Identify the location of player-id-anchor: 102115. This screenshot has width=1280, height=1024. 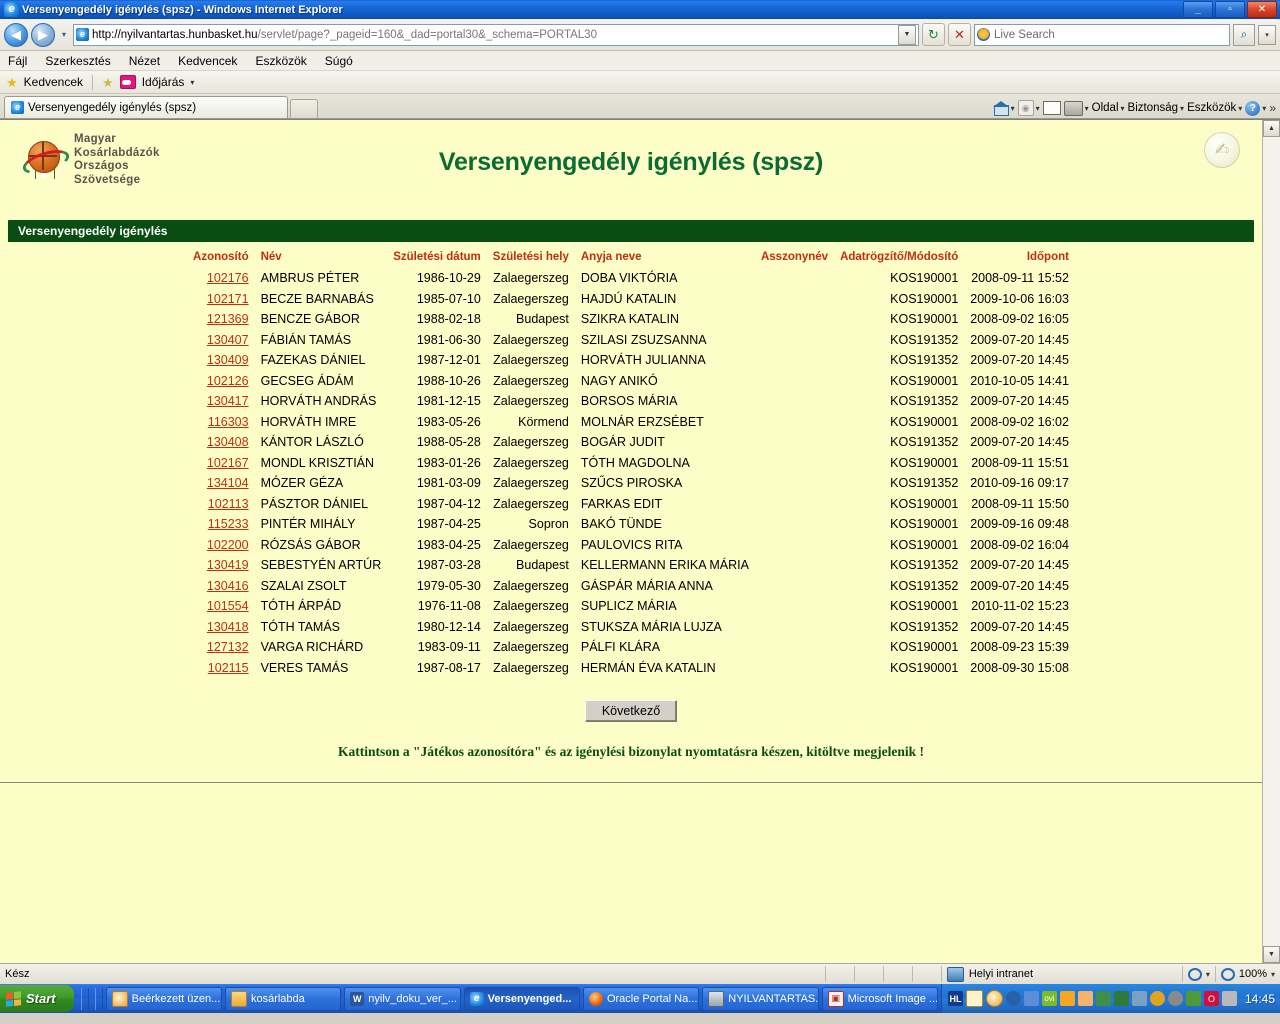
(228, 668).